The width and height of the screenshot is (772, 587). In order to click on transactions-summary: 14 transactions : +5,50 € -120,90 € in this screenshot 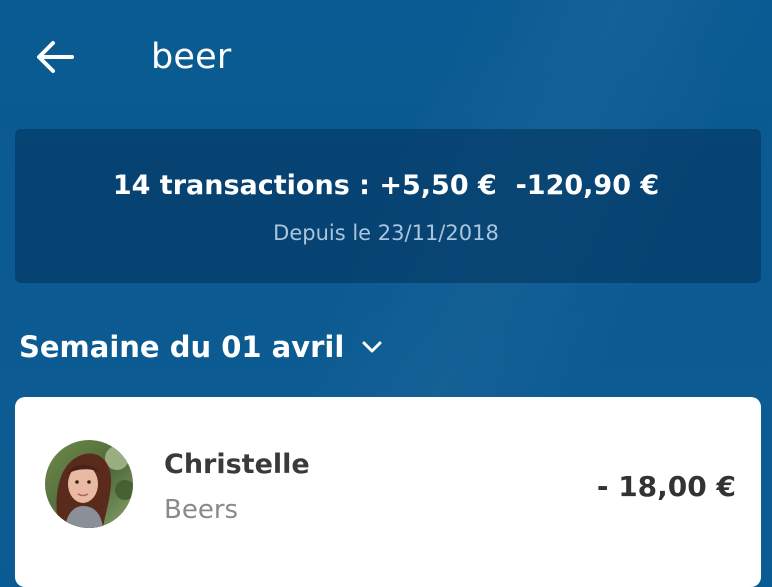, I will do `click(386, 185)`.